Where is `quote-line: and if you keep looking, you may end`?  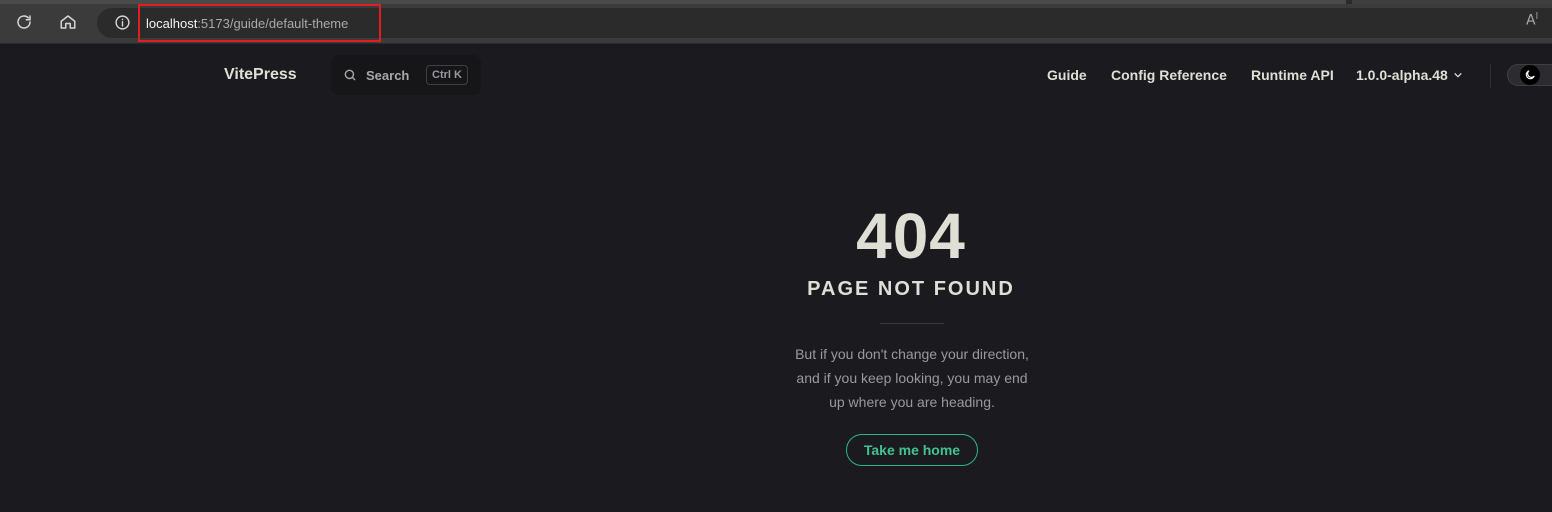 quote-line: and if you keep looking, you may end is located at coordinates (912, 378).